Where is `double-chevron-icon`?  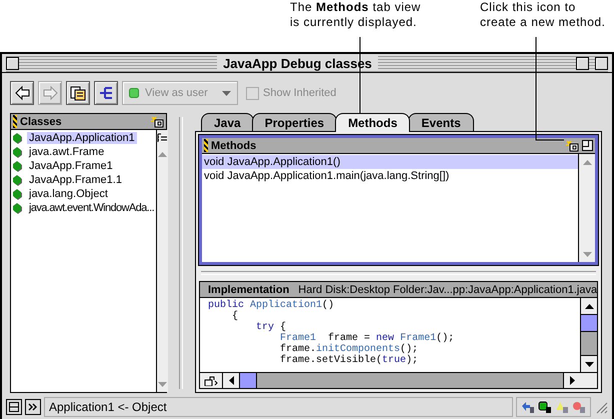 double-chevron-icon is located at coordinates (33, 407).